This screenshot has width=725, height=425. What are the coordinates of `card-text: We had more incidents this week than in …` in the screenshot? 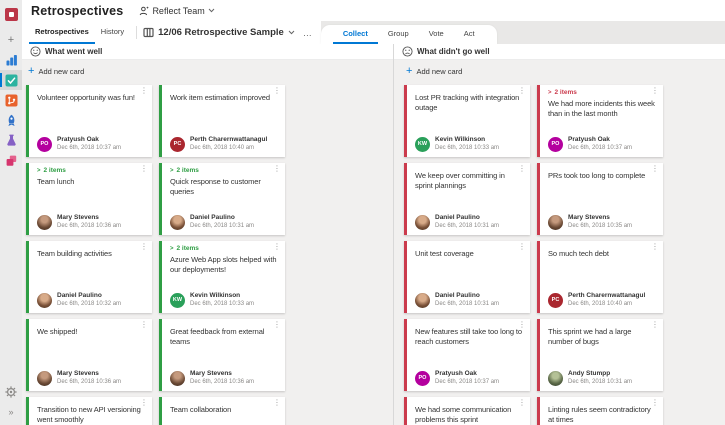 It's located at (601, 108).